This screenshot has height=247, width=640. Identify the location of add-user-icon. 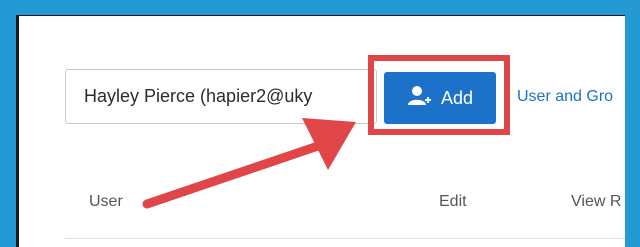
(420, 98).